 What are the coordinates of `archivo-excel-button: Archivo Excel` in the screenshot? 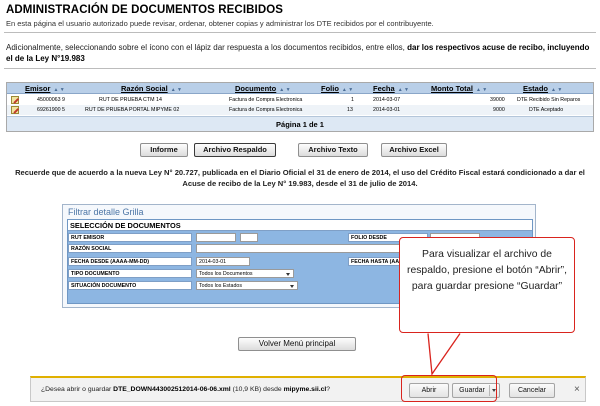 It's located at (414, 150).